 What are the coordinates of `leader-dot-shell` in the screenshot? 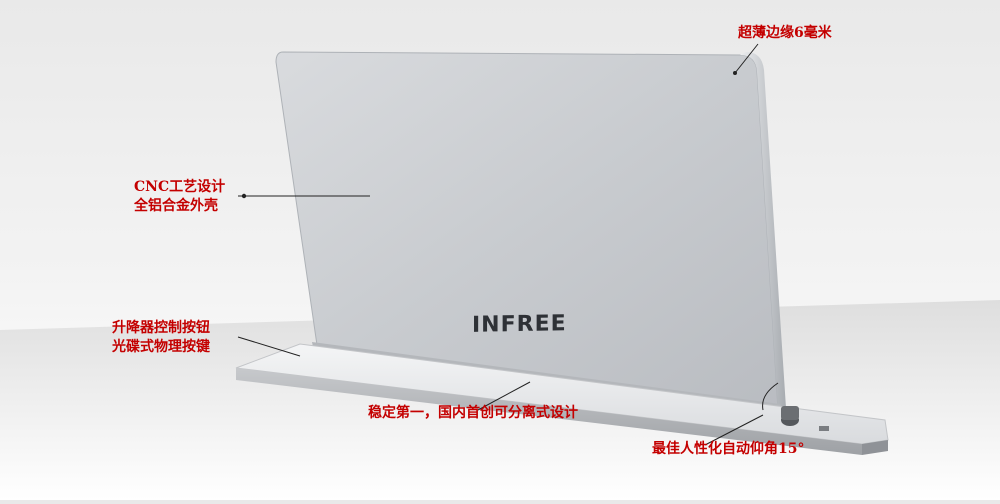 It's located at (244, 196).